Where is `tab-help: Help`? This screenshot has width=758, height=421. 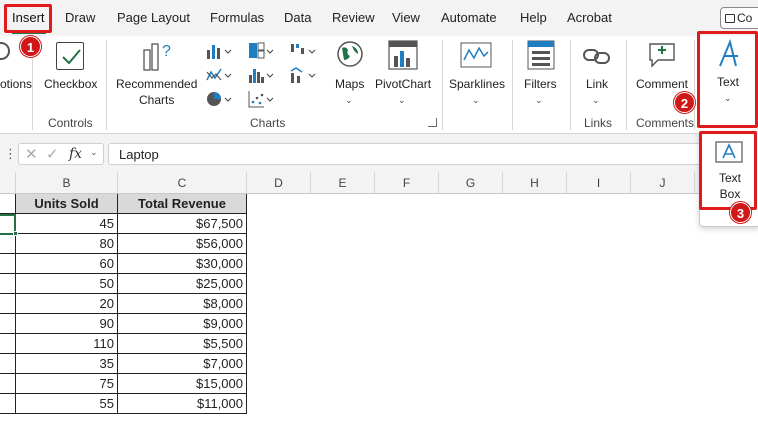
tab-help: Help is located at coordinates (533, 17).